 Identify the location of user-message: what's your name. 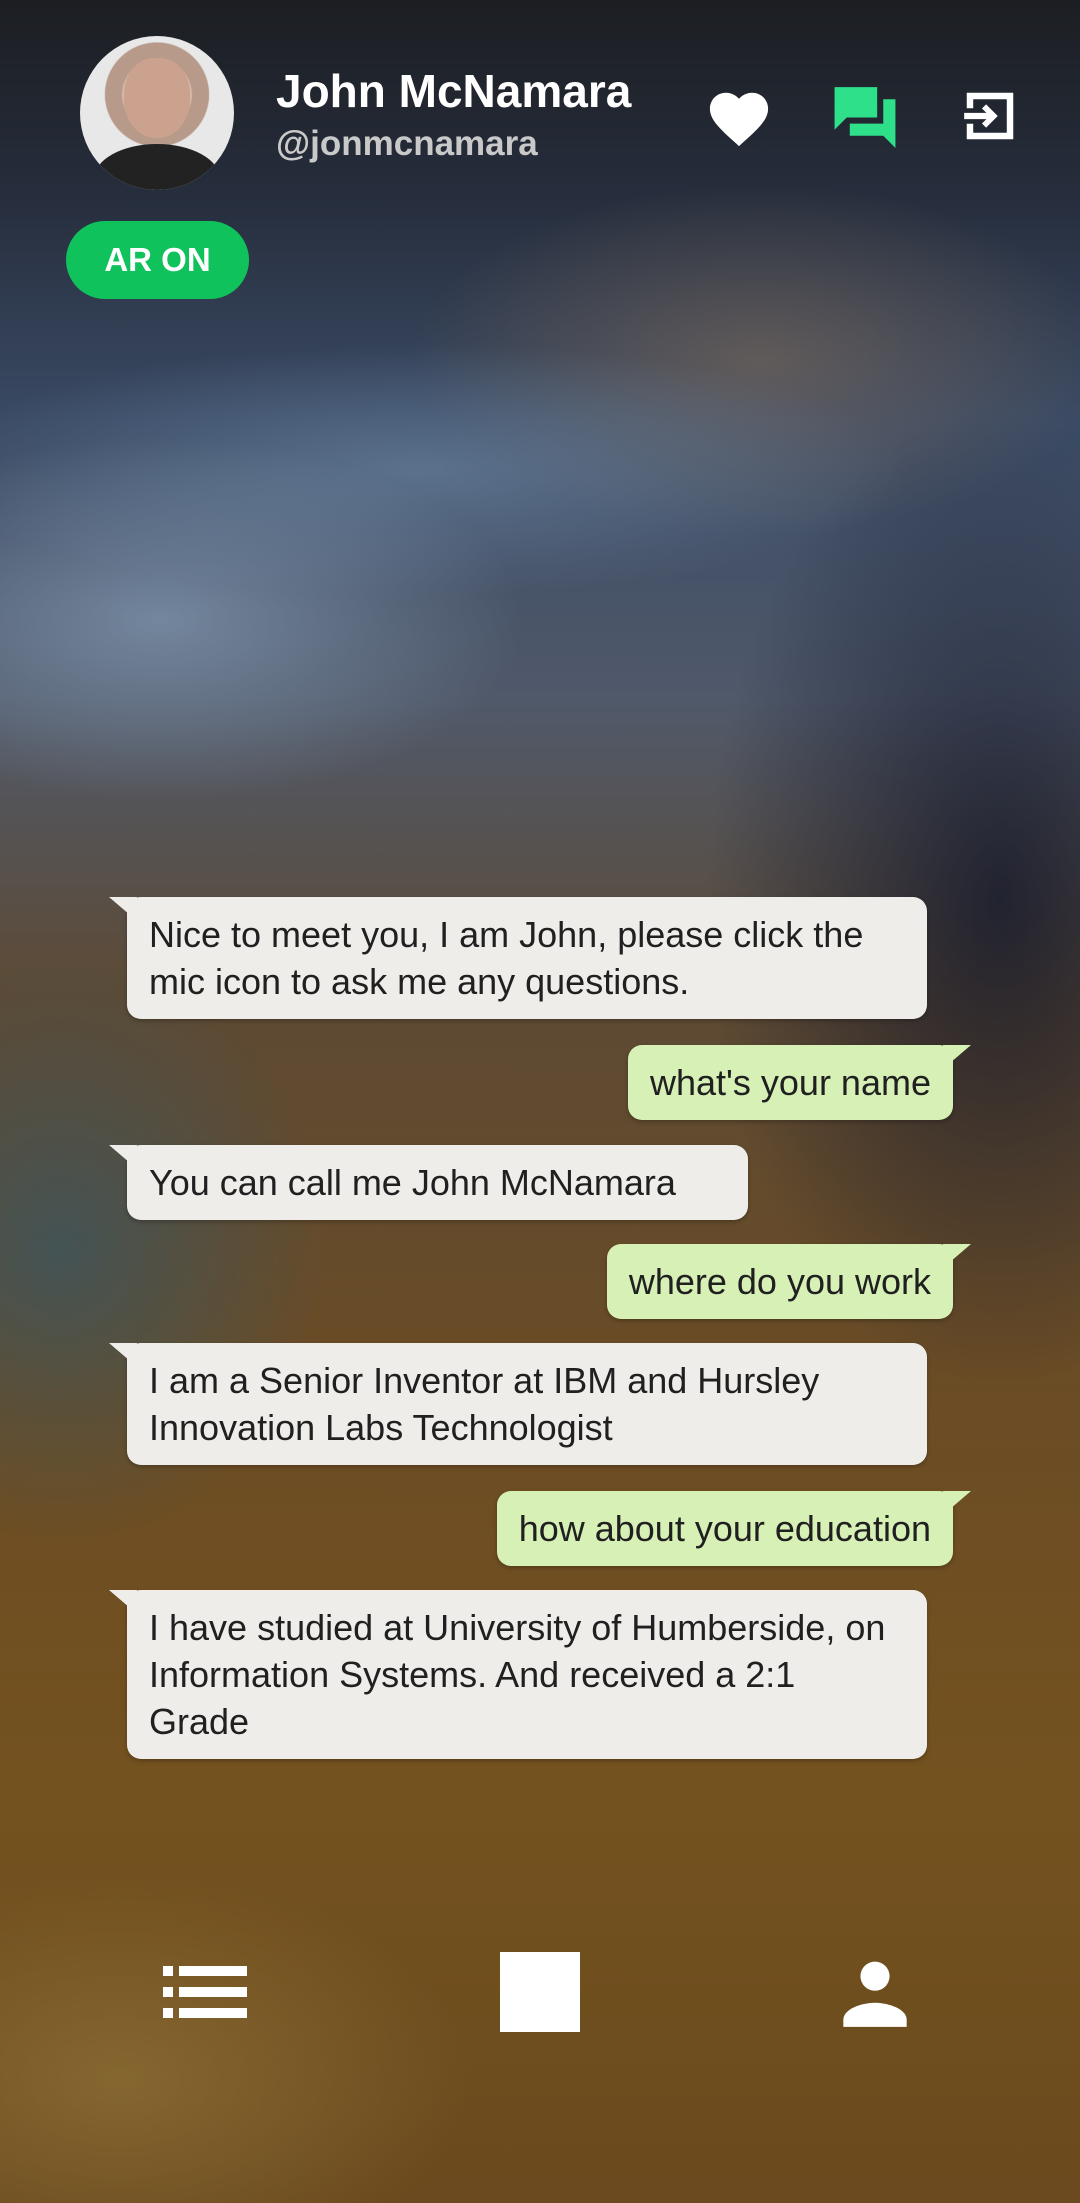
(799, 1082).